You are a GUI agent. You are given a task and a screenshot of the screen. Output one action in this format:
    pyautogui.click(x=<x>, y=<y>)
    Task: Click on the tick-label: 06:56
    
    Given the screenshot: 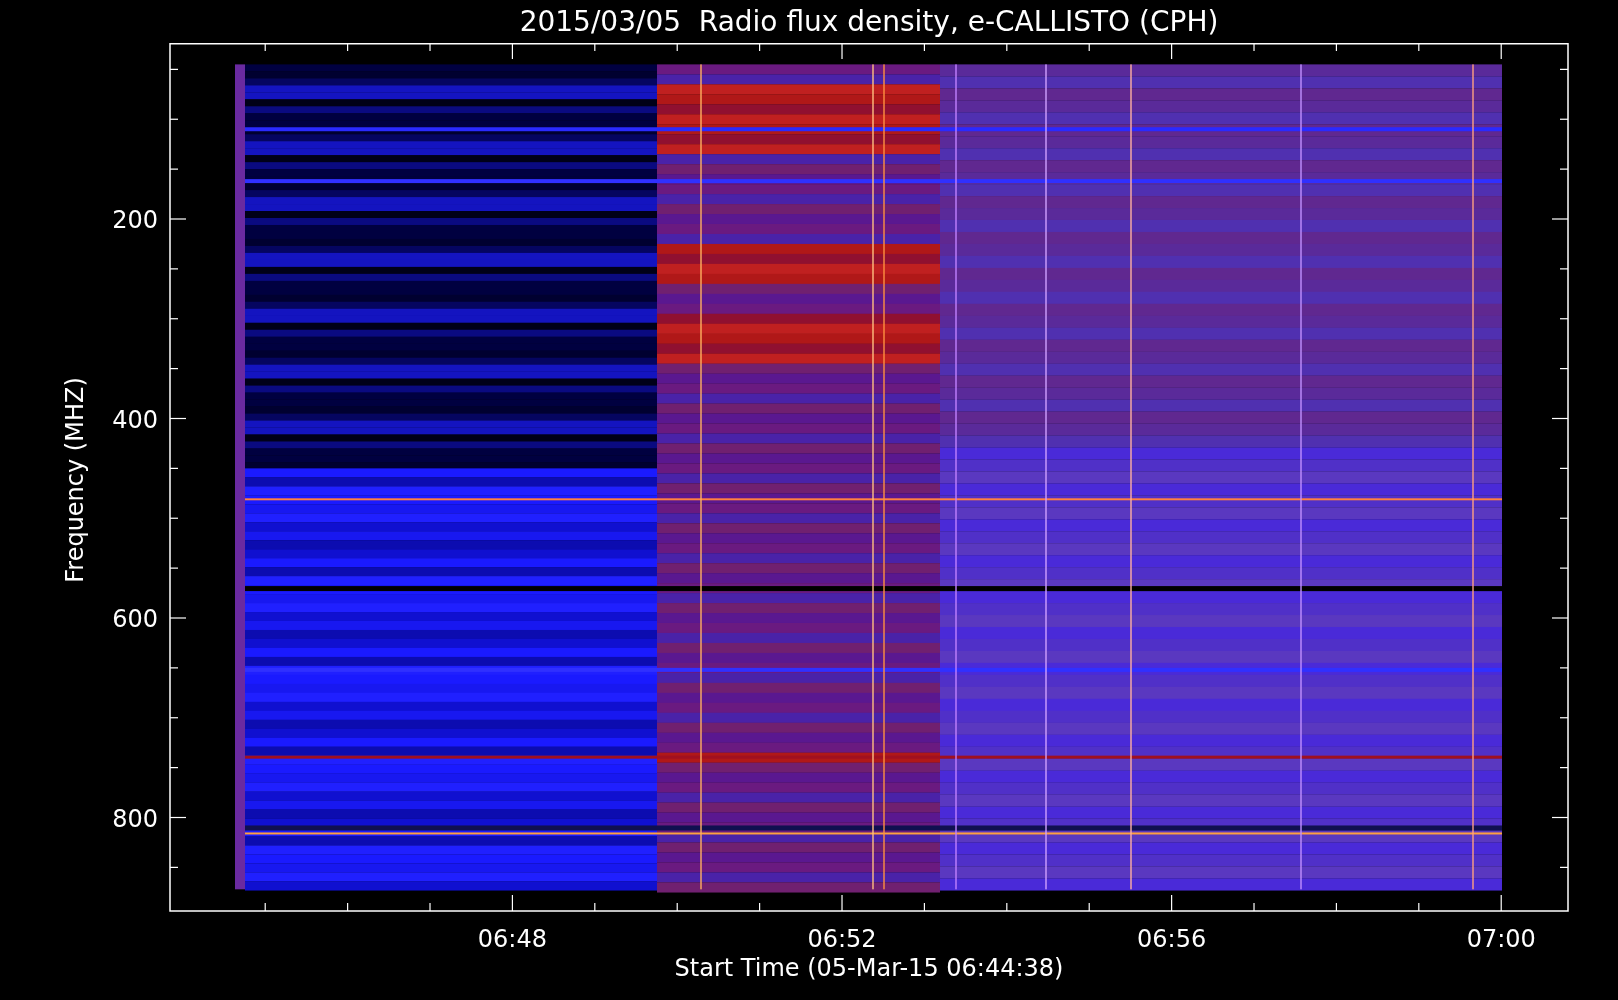 What is the action you would take?
    pyautogui.click(x=1172, y=939)
    